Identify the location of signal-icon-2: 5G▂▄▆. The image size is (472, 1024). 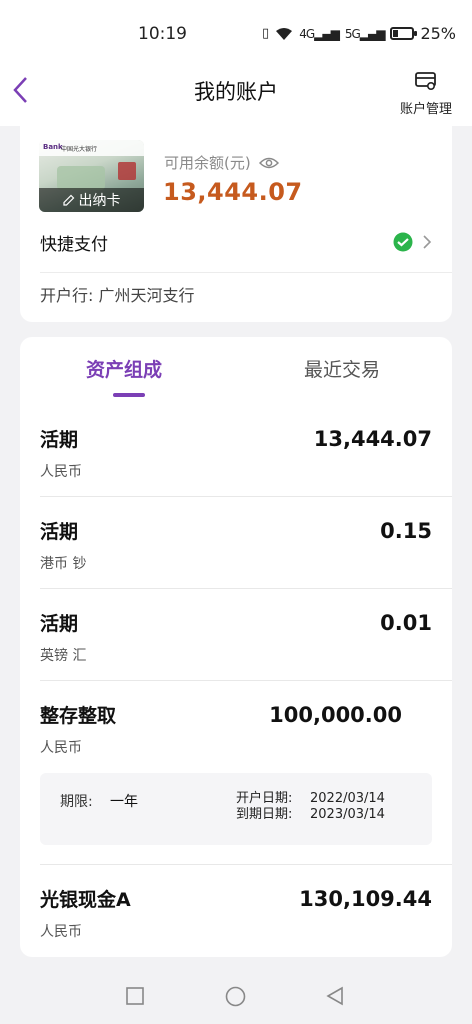
(365, 33).